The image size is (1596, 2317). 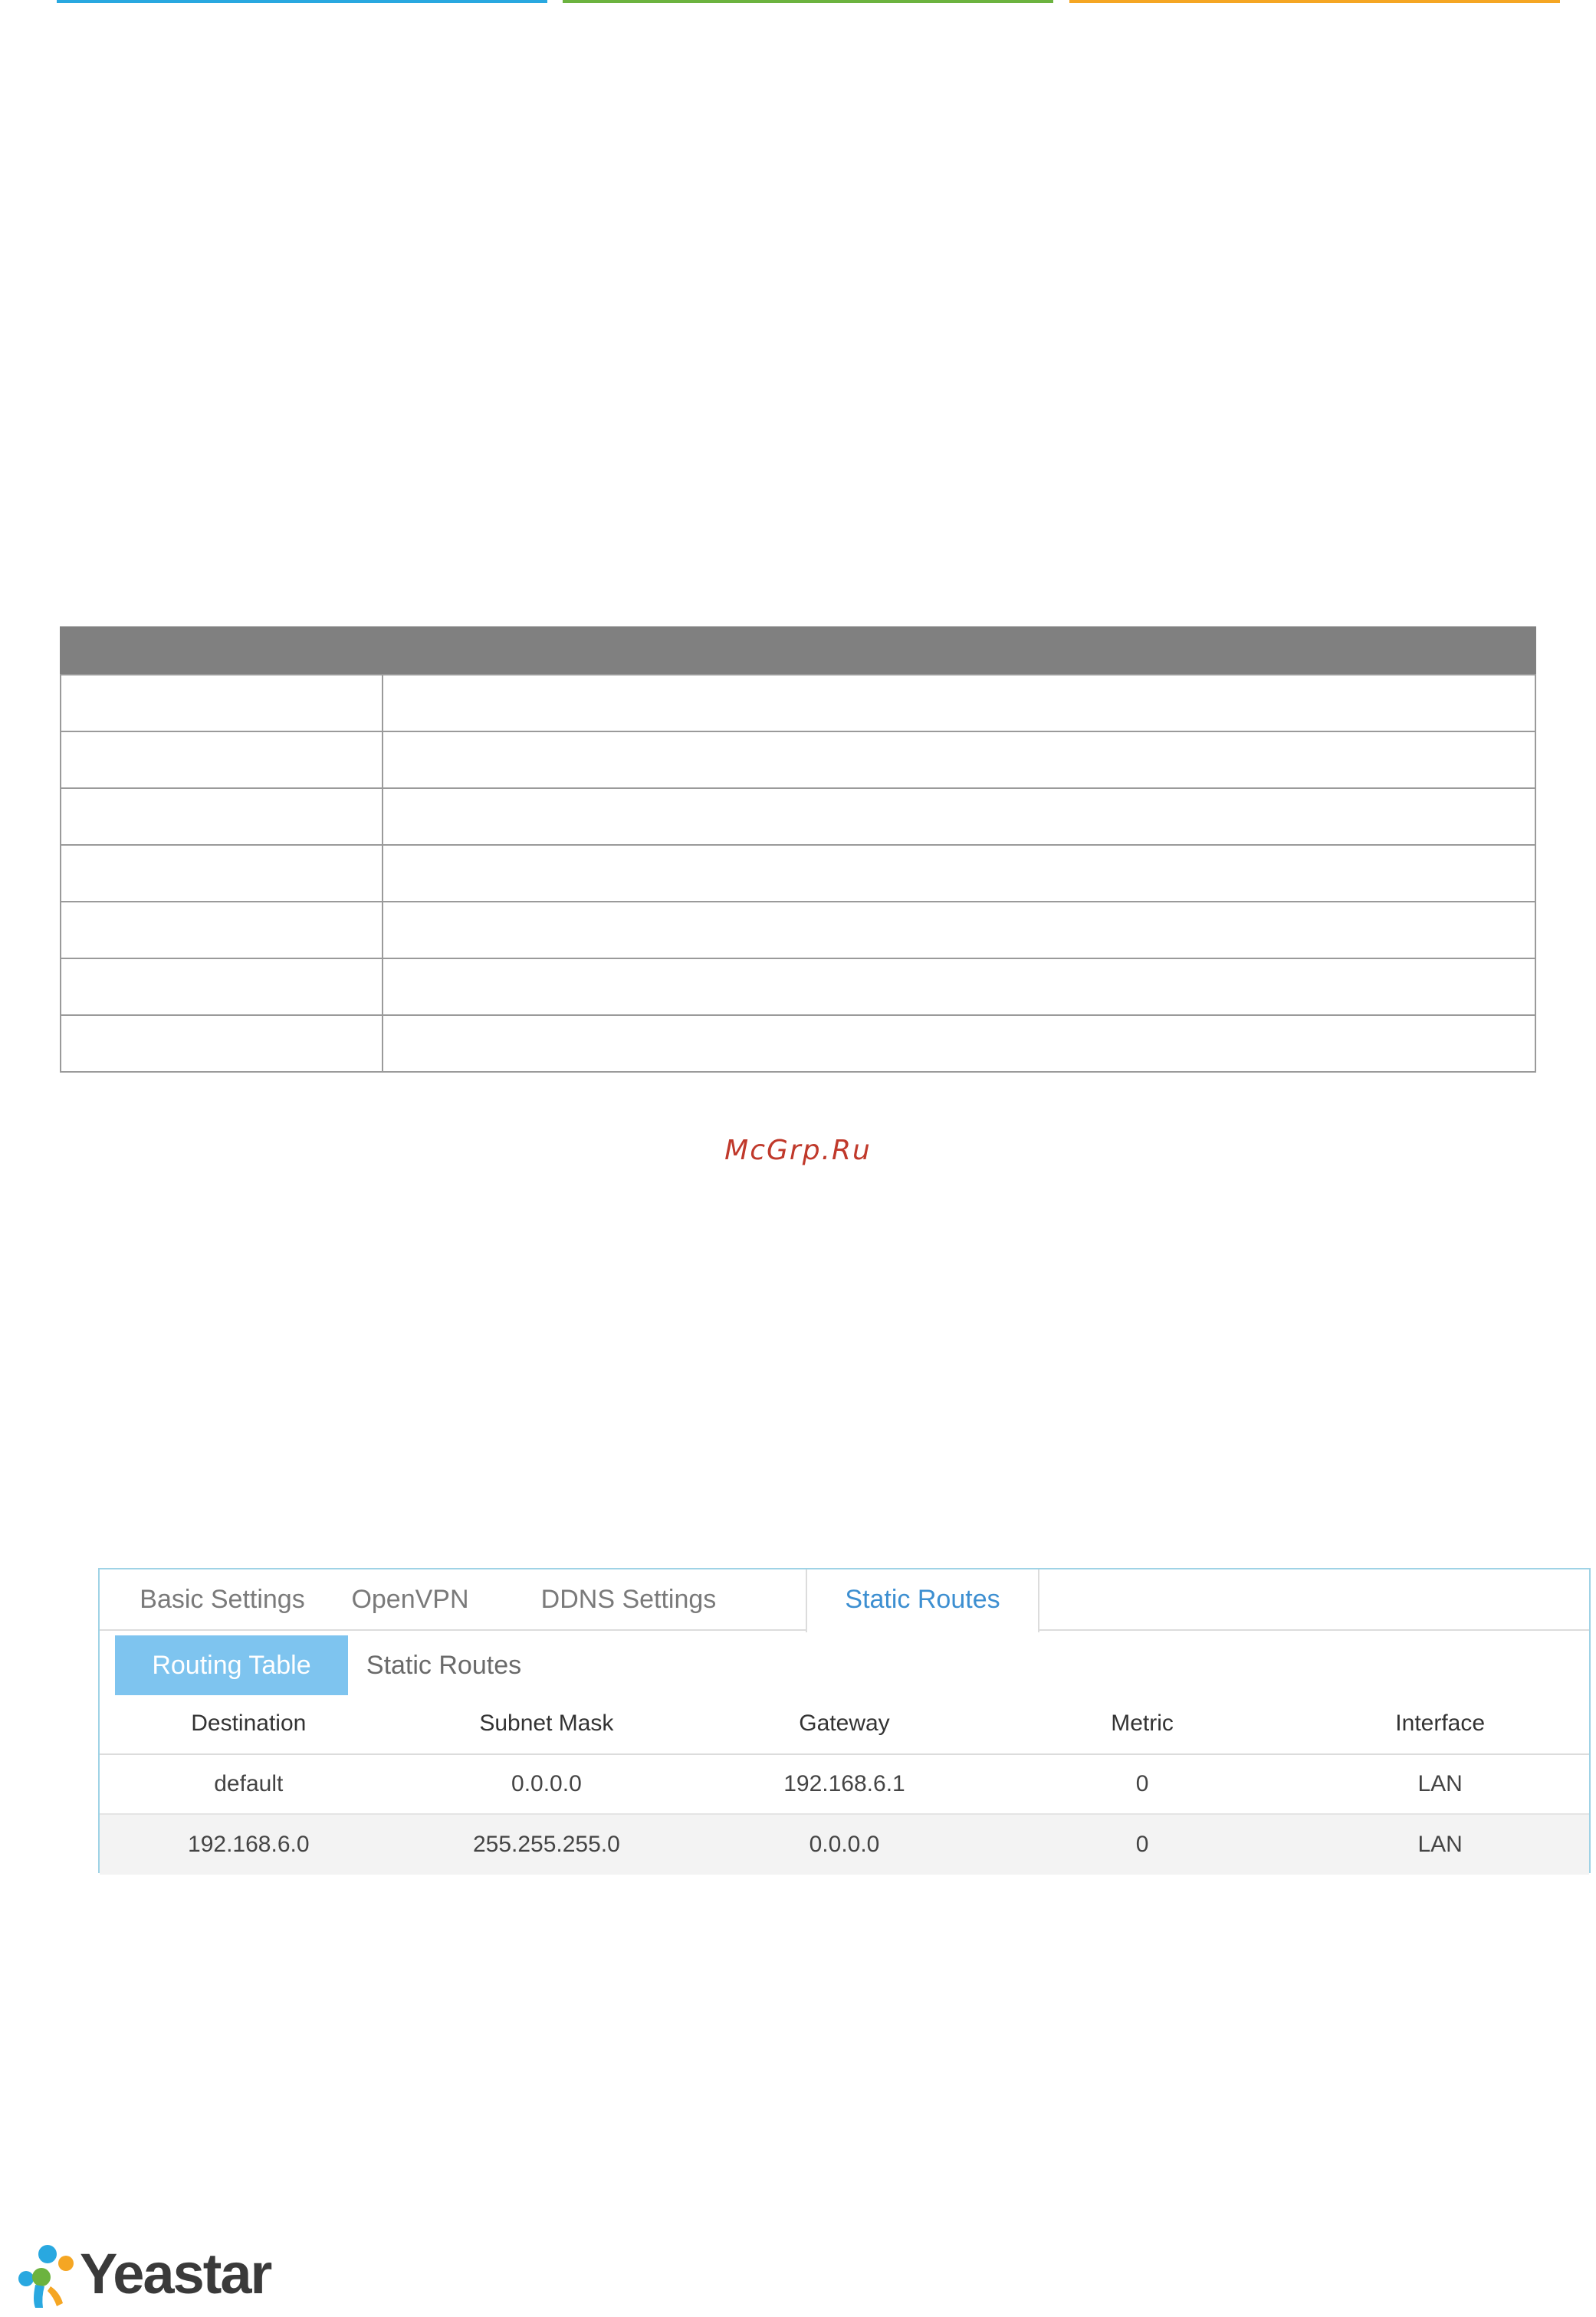 What do you see at coordinates (302, 1) in the screenshot?
I see `header-accent-bar-blue` at bounding box center [302, 1].